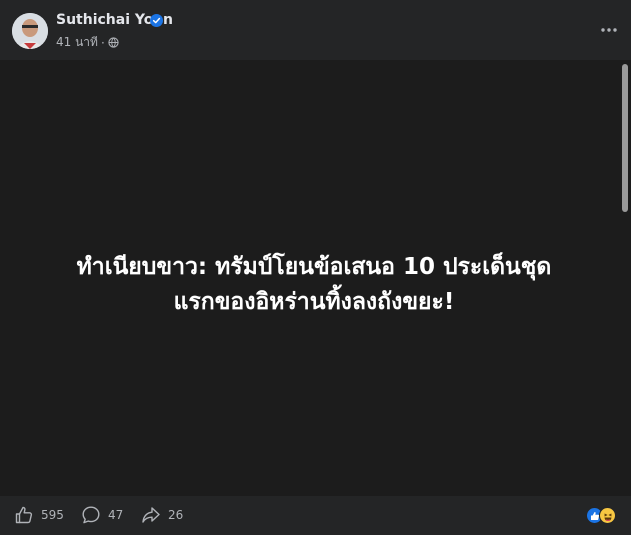  Describe the element at coordinates (176, 515) in the screenshot. I see `share-count: 26` at that location.